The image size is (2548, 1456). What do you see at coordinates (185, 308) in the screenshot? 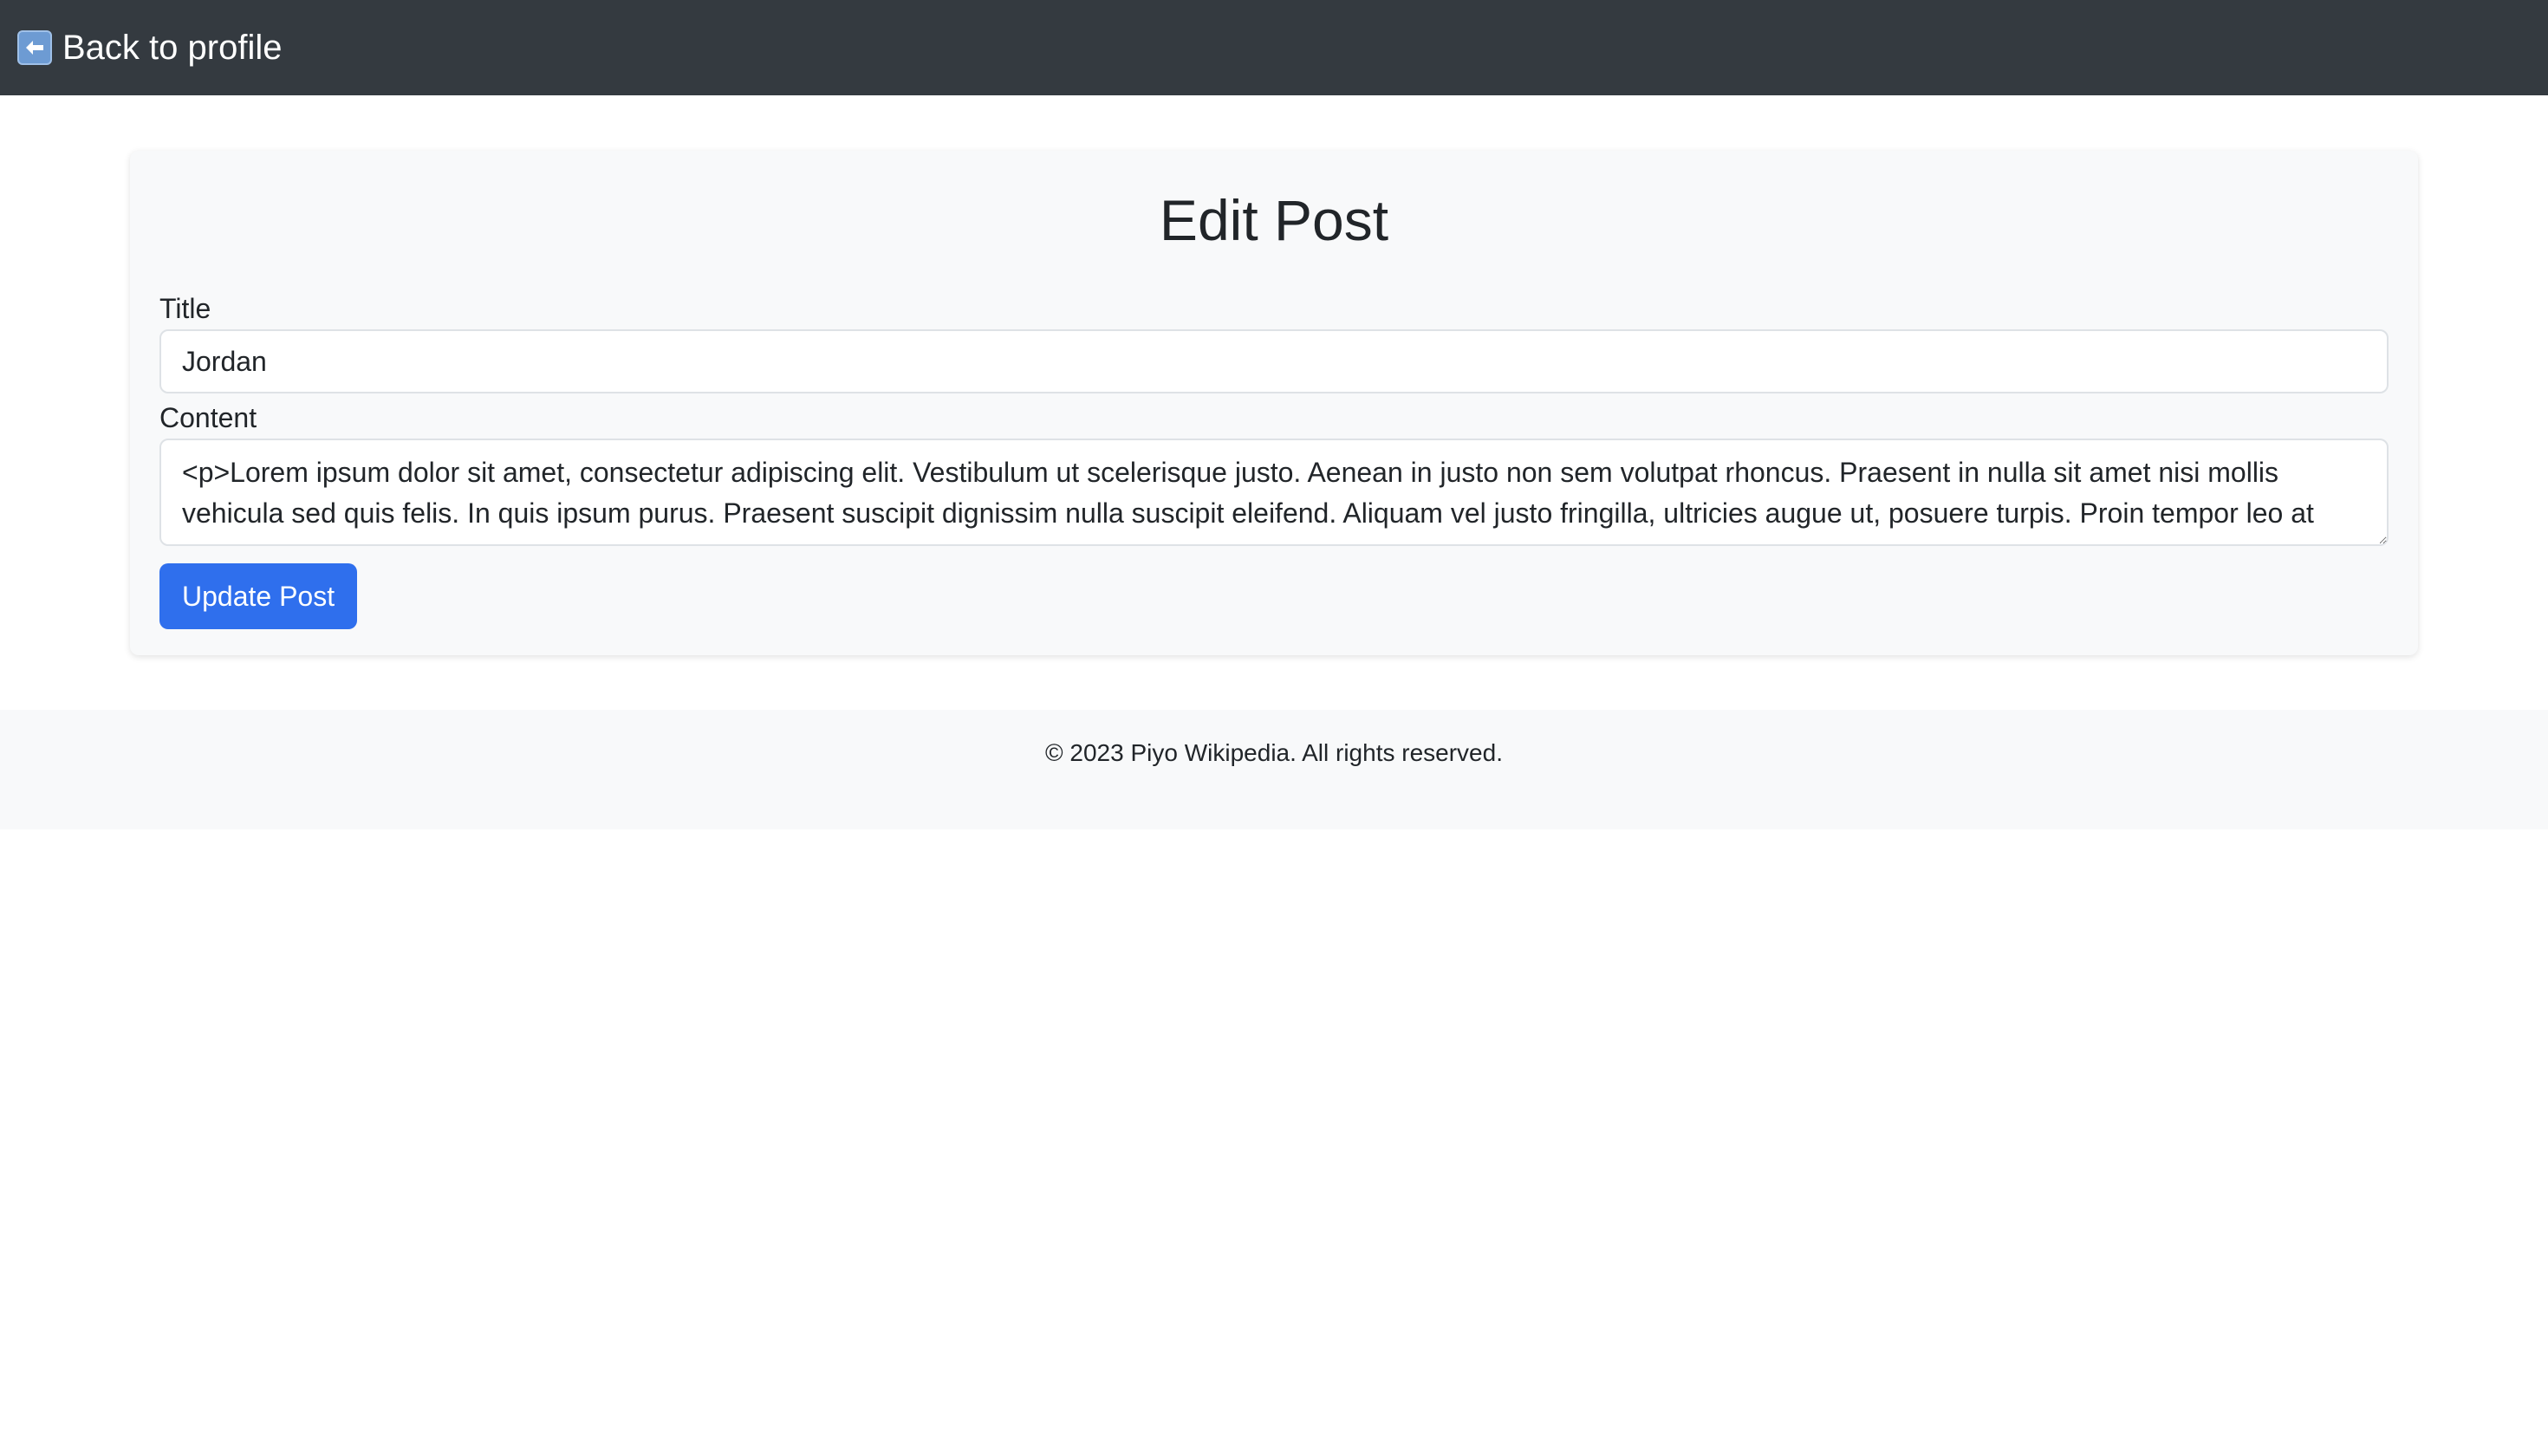
I see `title-label: Title` at bounding box center [185, 308].